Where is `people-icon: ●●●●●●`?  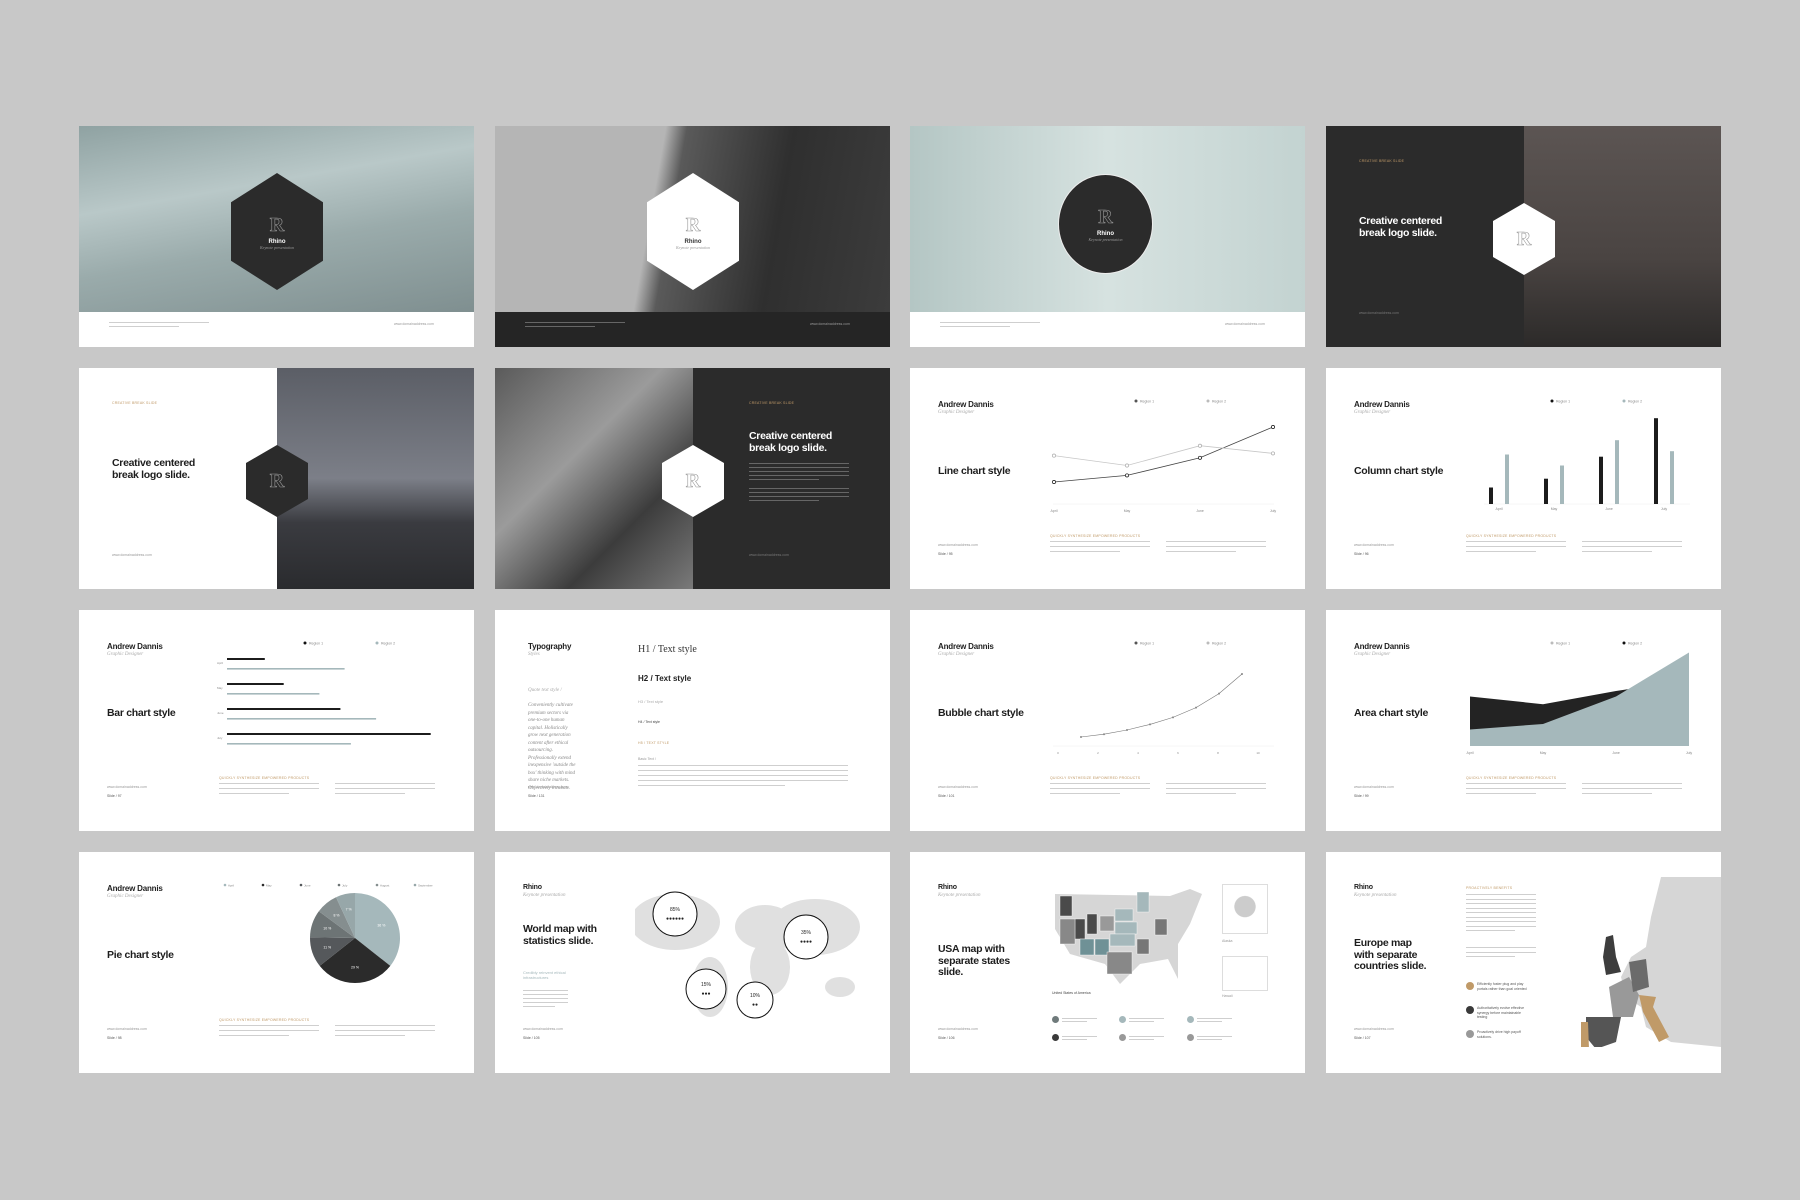
people-icon: ●●●●●● is located at coordinates (675, 919).